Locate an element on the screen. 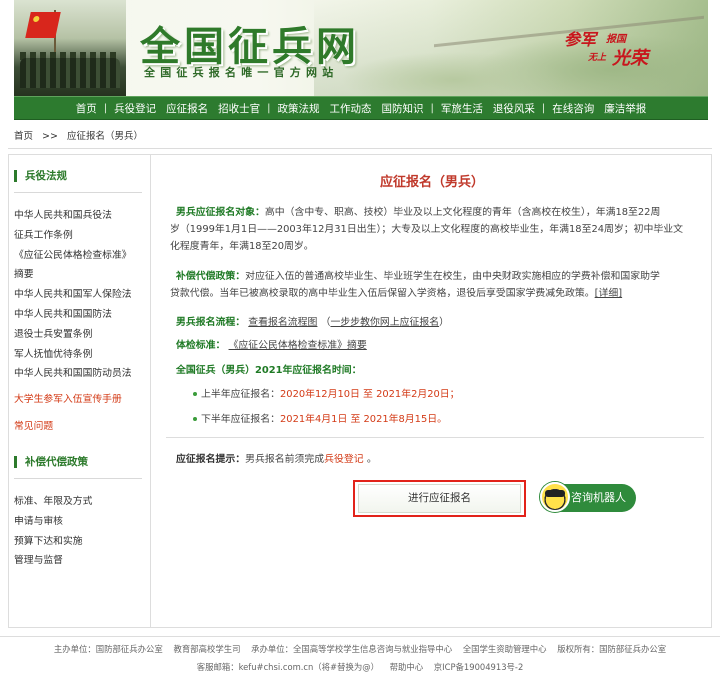 The image size is (720, 675). slogan-part3: 无上 is located at coordinates (597, 58).